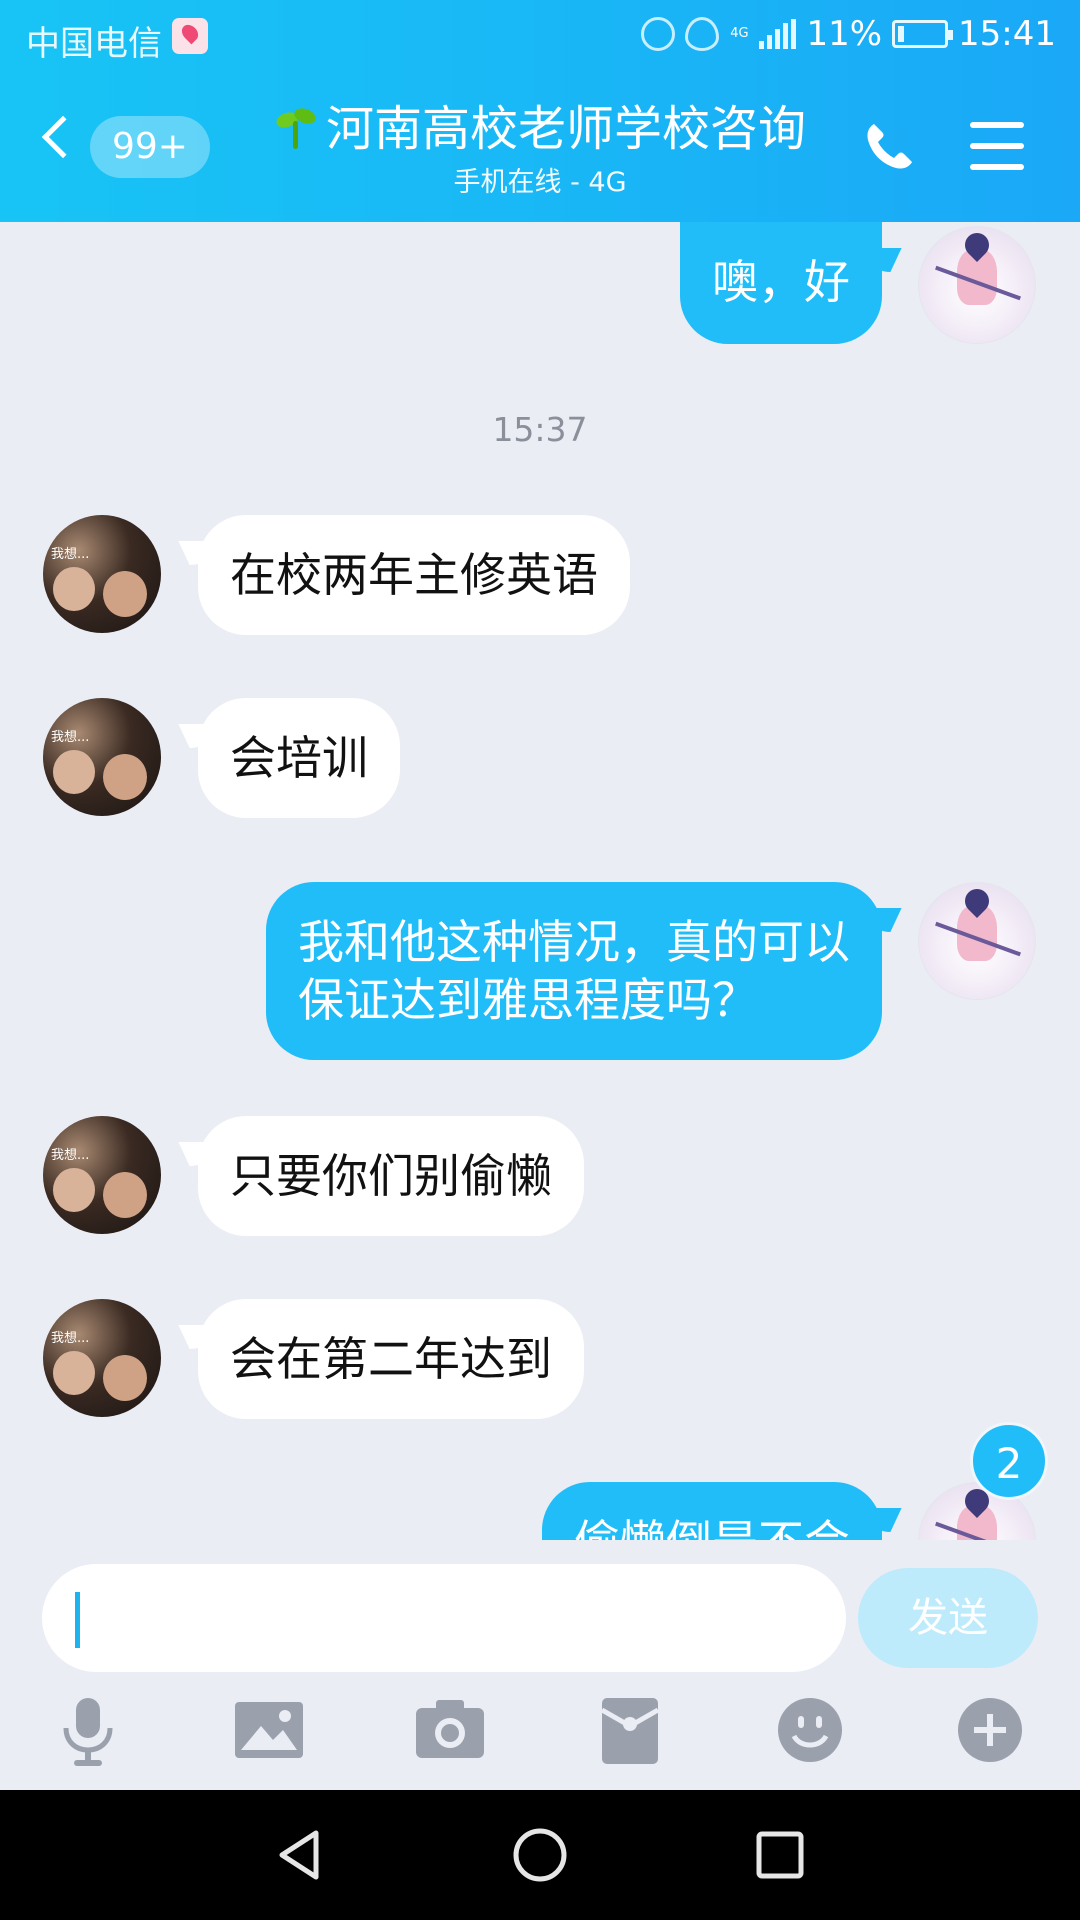 The height and width of the screenshot is (1920, 1080). Describe the element at coordinates (565, 129) in the screenshot. I see `chat-title-text: 河南高校老师学校咨询` at that location.